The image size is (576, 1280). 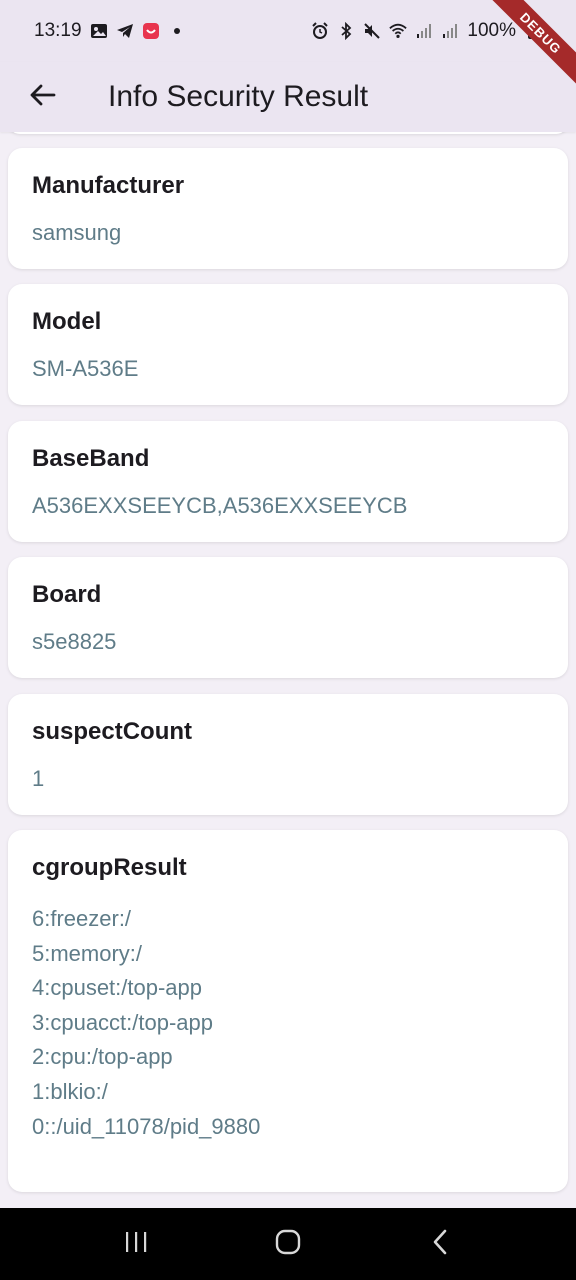 What do you see at coordinates (85, 368) in the screenshot?
I see `card-value: SM-A536E` at bounding box center [85, 368].